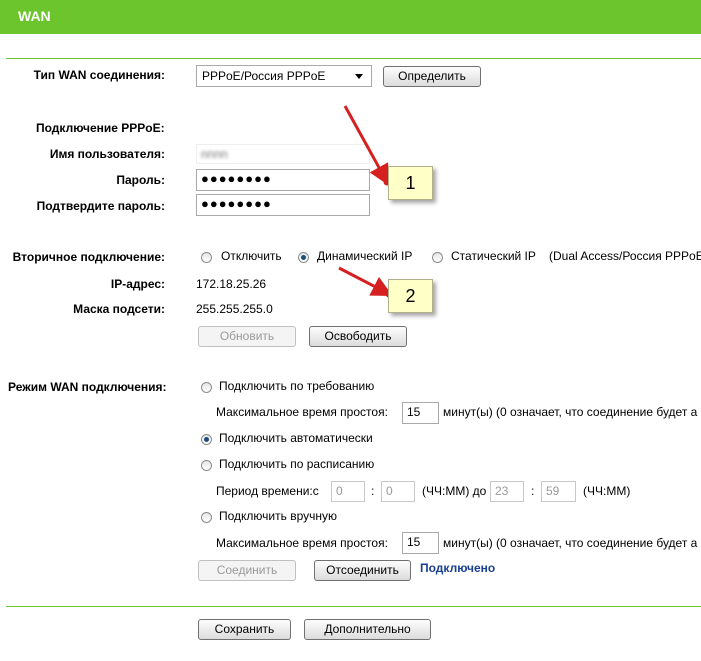 Image resolution: width=701 pixels, height=661 pixels. Describe the element at coordinates (410, 183) in the screenshot. I see `annotation-callout-1: 1` at that location.